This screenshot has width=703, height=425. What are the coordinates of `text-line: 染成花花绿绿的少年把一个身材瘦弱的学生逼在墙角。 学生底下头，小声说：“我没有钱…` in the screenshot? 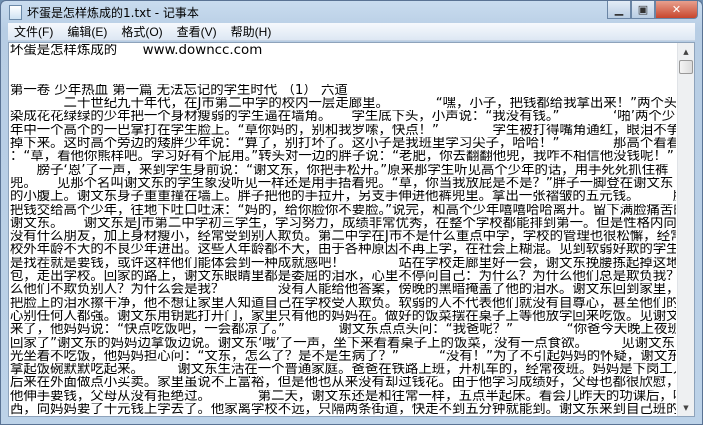 It's located at (343, 117).